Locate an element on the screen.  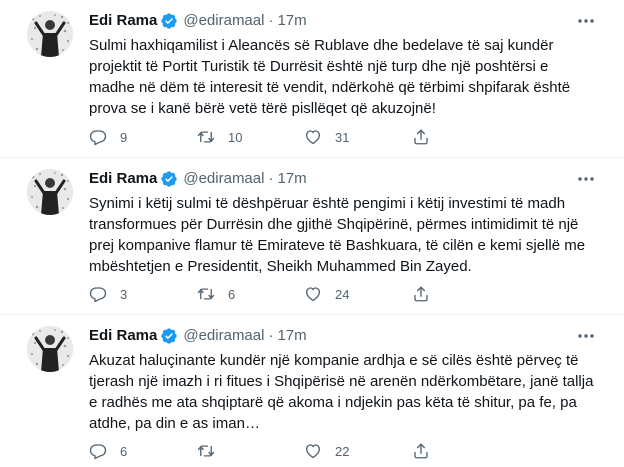
reply-button: 3 is located at coordinates (108, 294).